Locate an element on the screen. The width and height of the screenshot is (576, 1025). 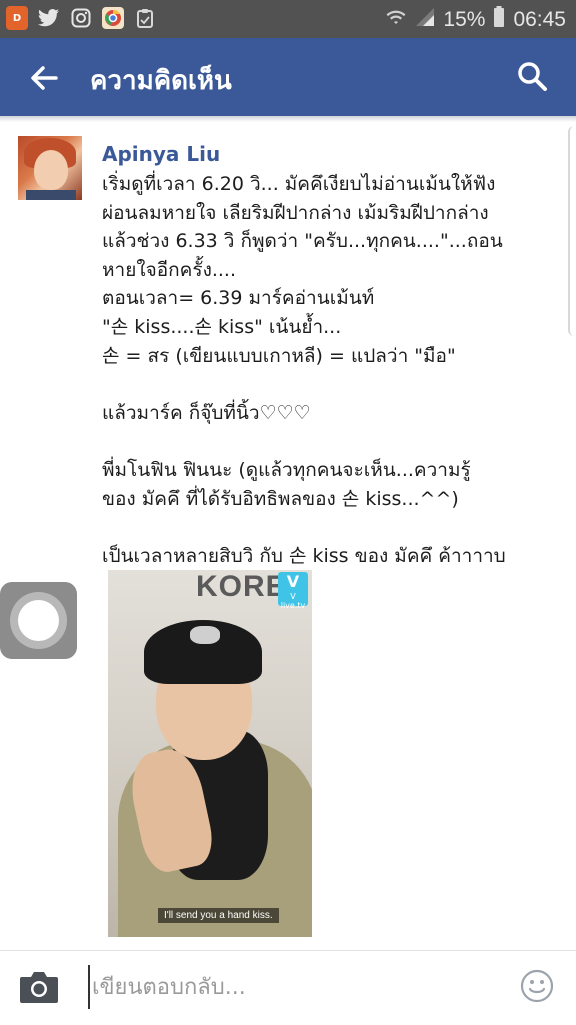
header-divider is located at coordinates (288, 119).